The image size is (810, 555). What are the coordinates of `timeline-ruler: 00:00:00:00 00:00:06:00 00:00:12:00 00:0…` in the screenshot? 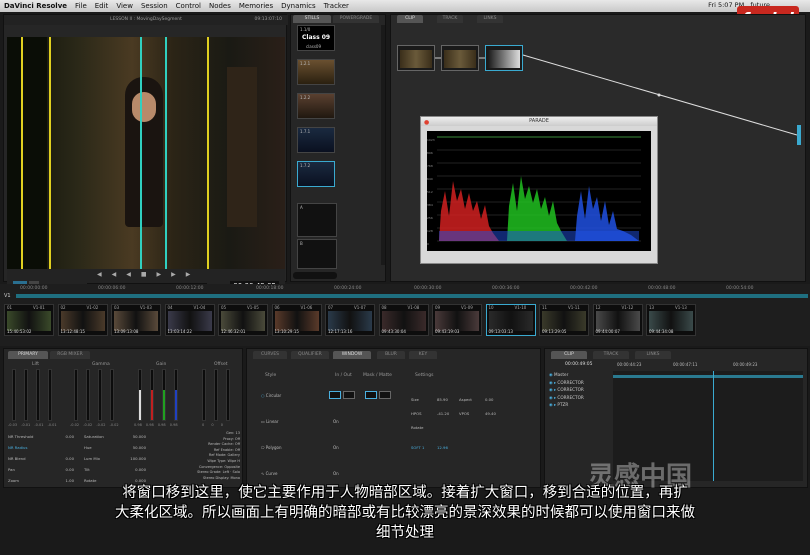 It's located at (412, 290).